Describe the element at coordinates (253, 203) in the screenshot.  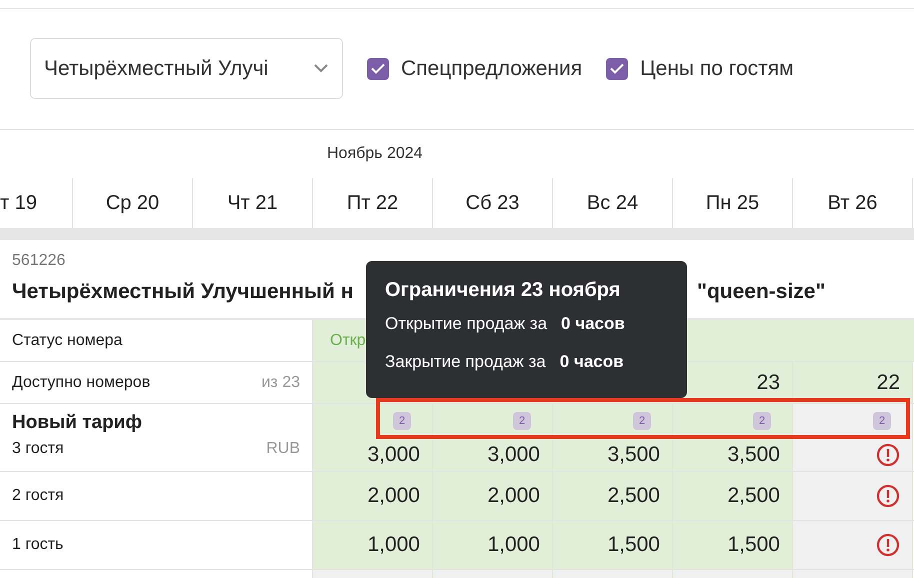
I see `day-header: Чт 21` at that location.